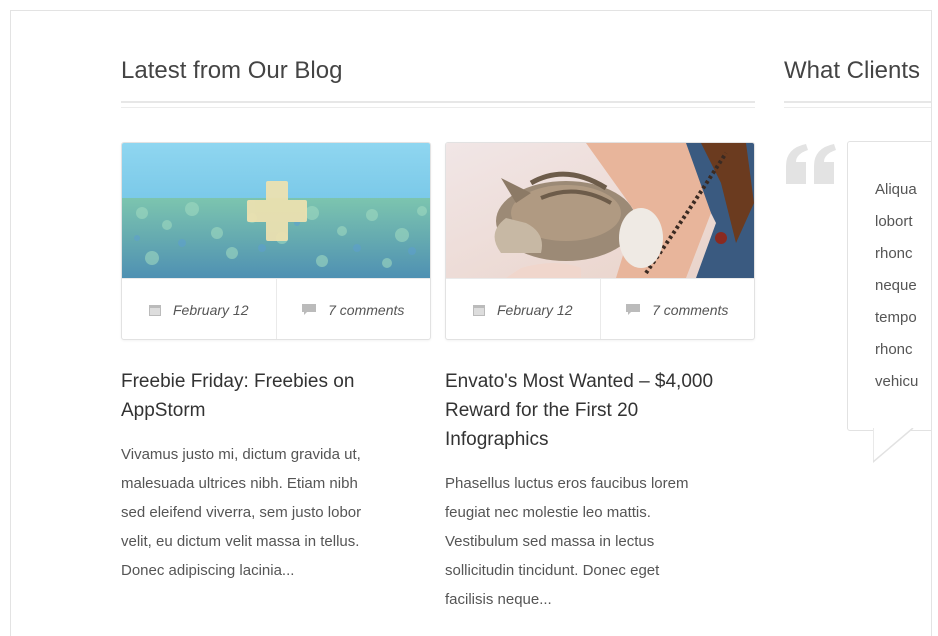  What do you see at coordinates (240, 541) in the screenshot?
I see `excerpt-line: velit, eu dictum velit massa in tellus.` at bounding box center [240, 541].